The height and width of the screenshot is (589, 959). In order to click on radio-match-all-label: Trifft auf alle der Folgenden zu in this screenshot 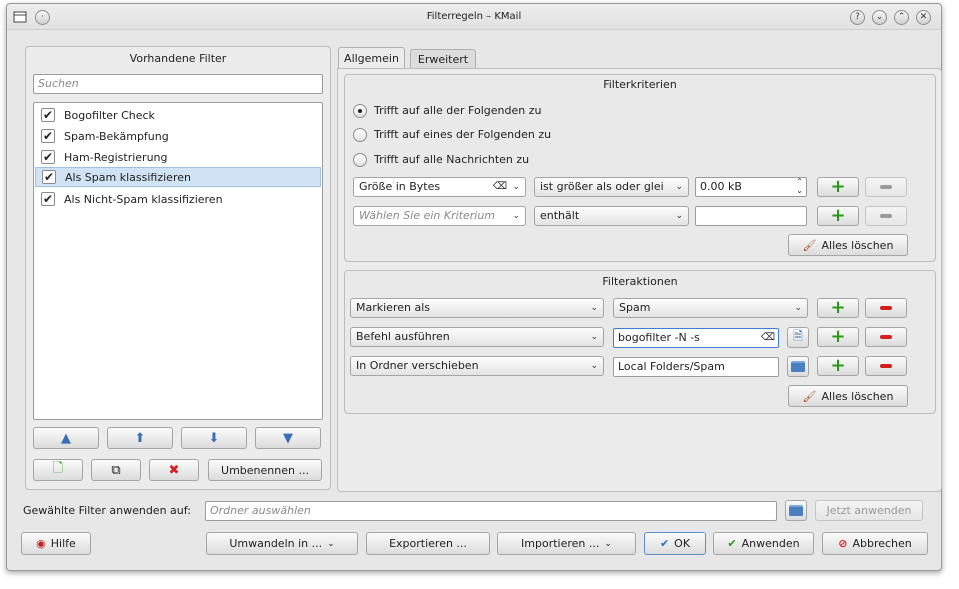, I will do `click(458, 110)`.